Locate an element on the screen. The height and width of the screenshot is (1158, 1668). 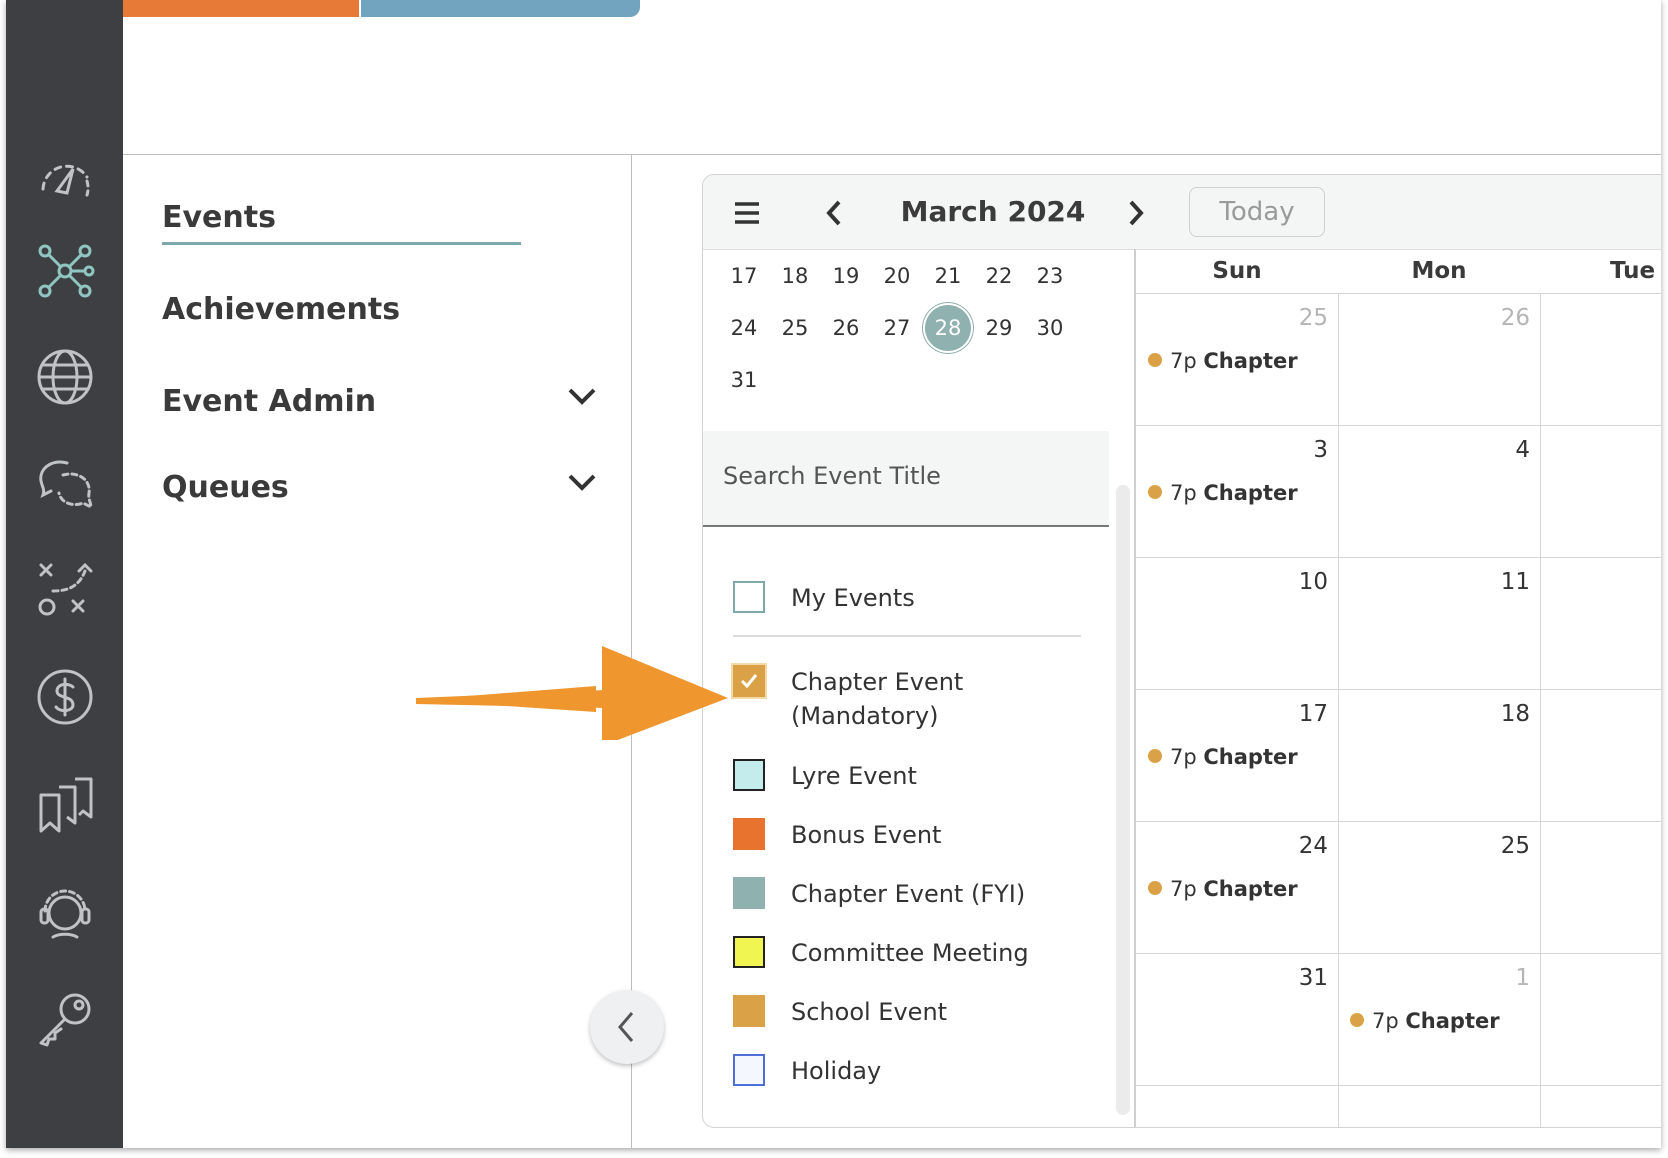
globe-icon is located at coordinates (65, 377).